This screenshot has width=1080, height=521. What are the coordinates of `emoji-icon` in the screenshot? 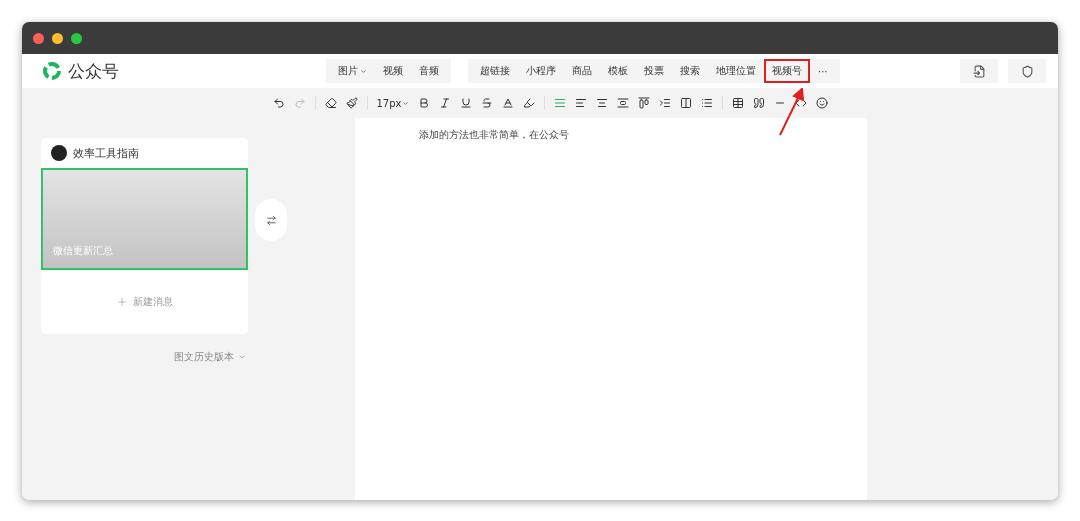 It's located at (821, 103).